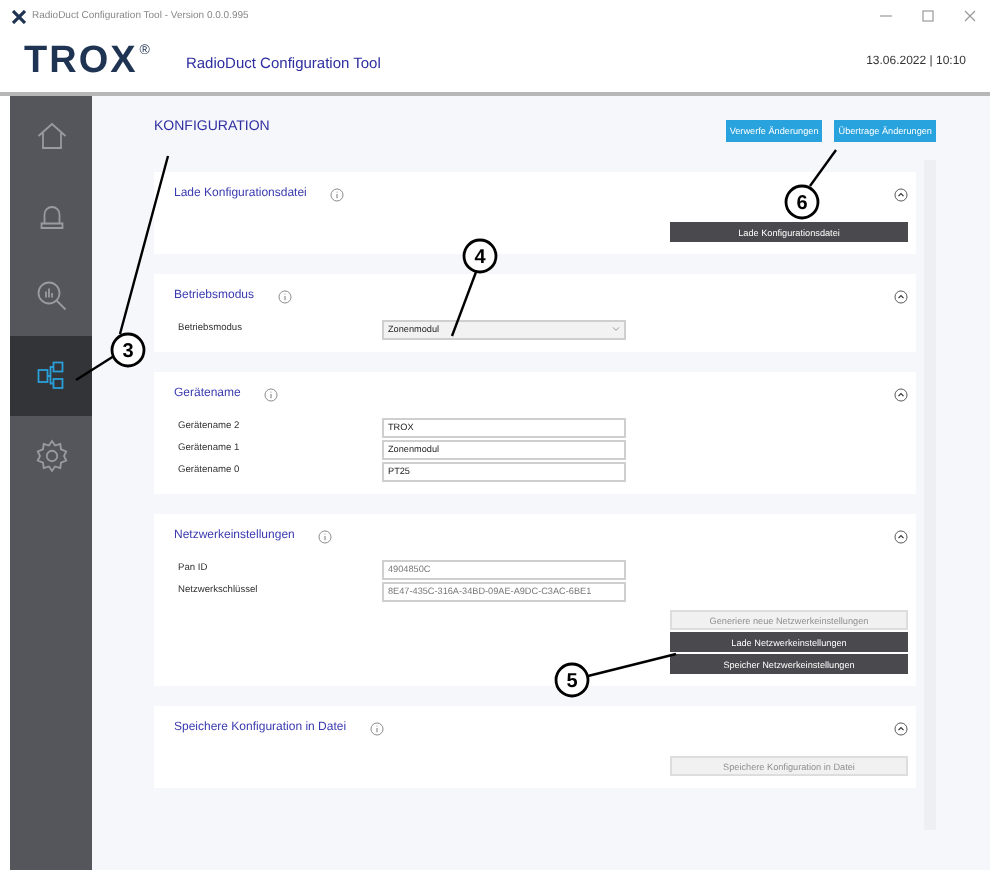 The width and height of the screenshot is (990, 870). What do you see at coordinates (81, 62) in the screenshot?
I see `logo: TROX` at bounding box center [81, 62].